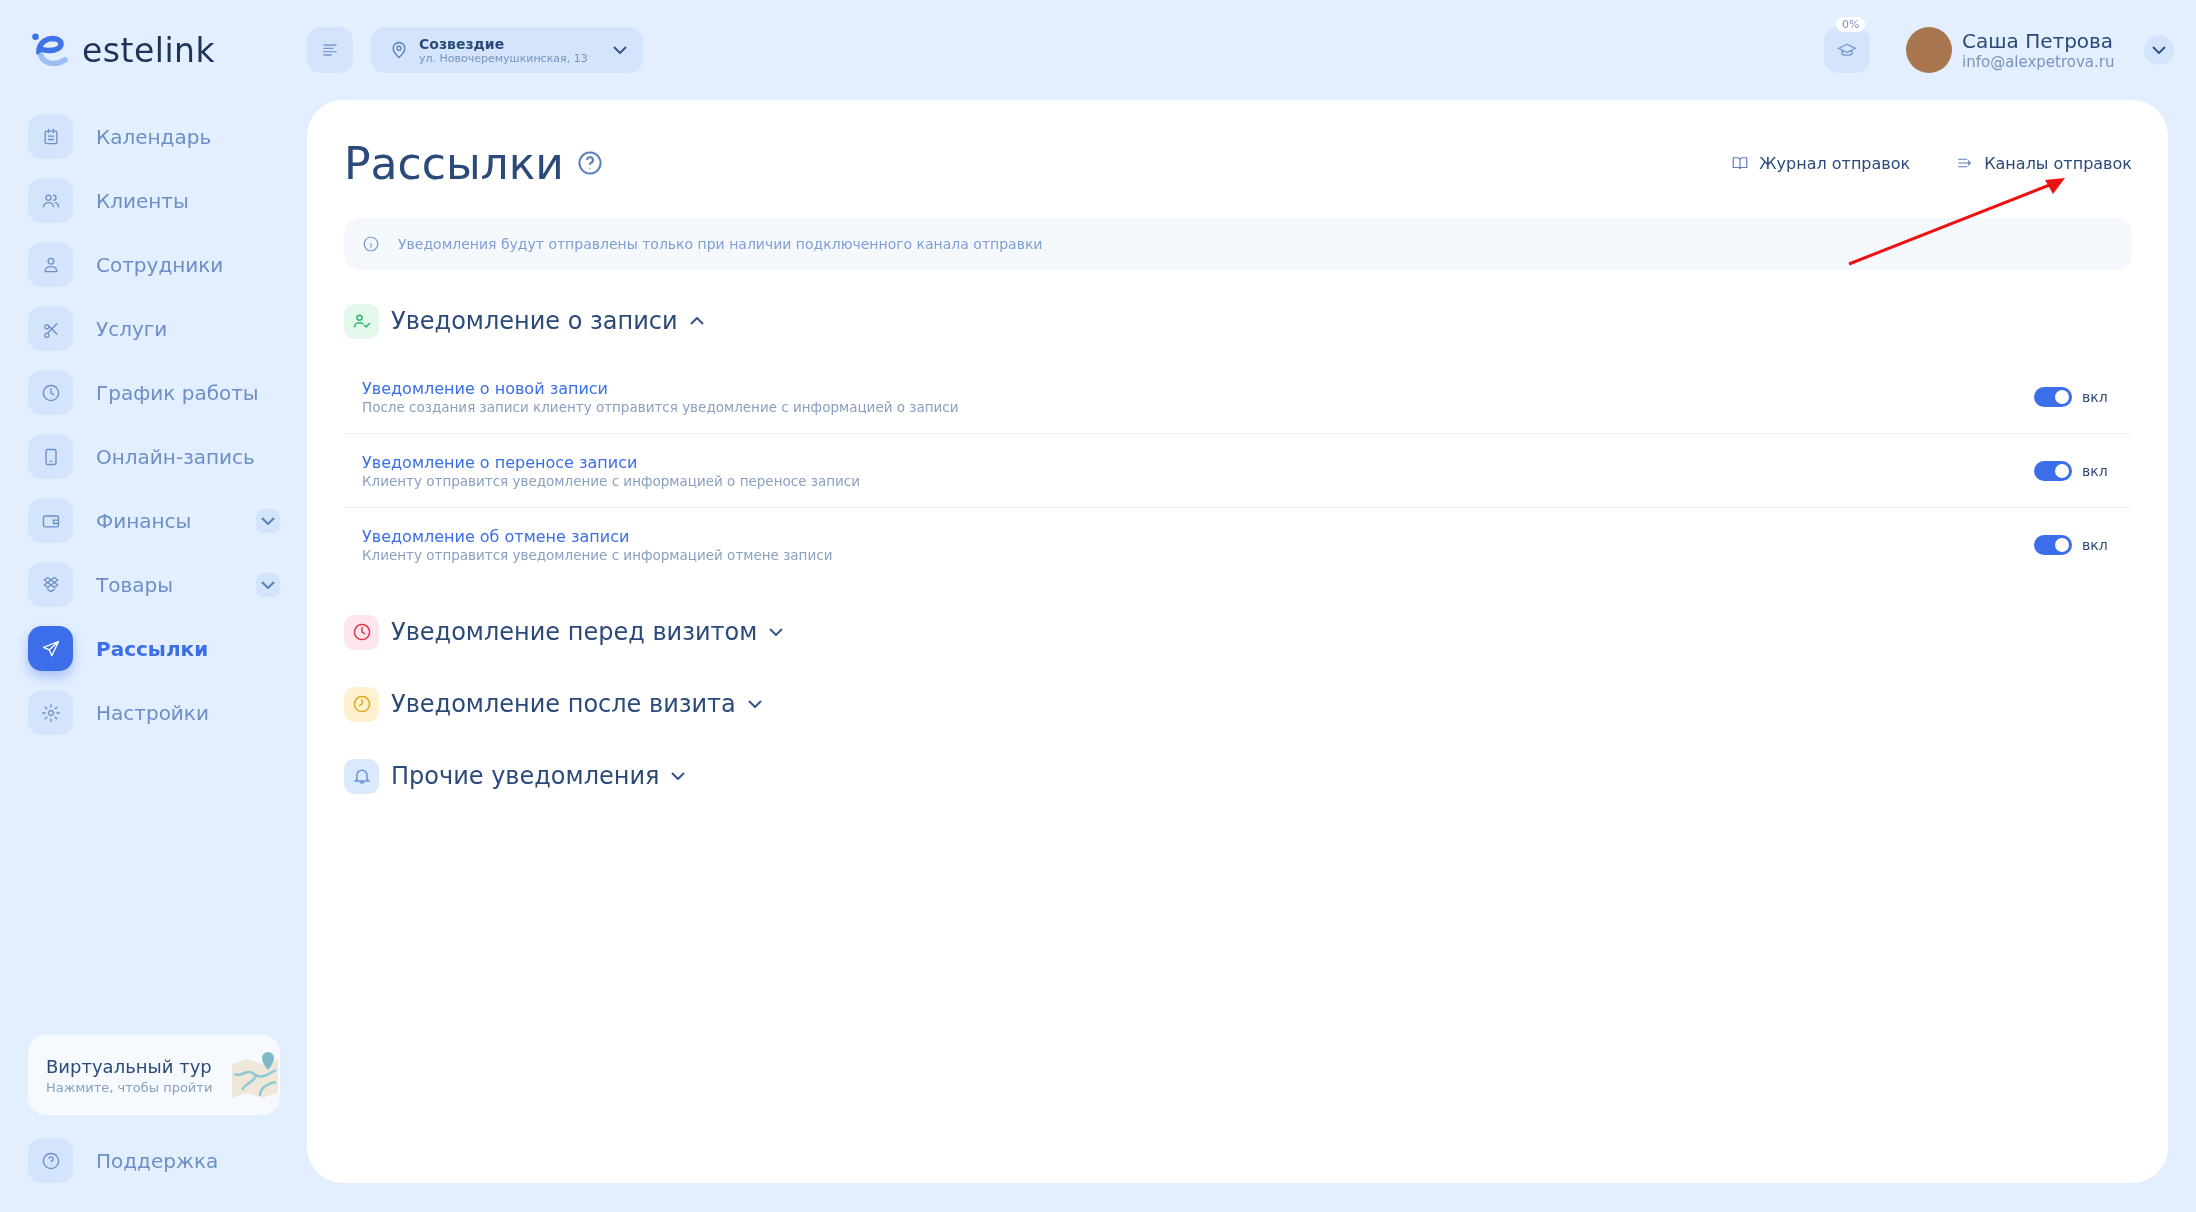  What do you see at coordinates (485, 388) in the screenshot?
I see `notification-title: Уведомление о новой записи` at bounding box center [485, 388].